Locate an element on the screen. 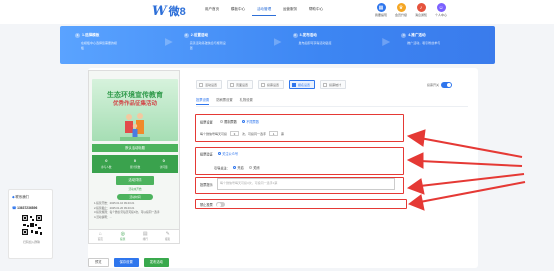 This screenshot has width=554, height=271. mobile-tabbar: ⌂ 首页 ◎ 投票 ▤ 排行 ✎ 报名 is located at coordinates (134, 237).